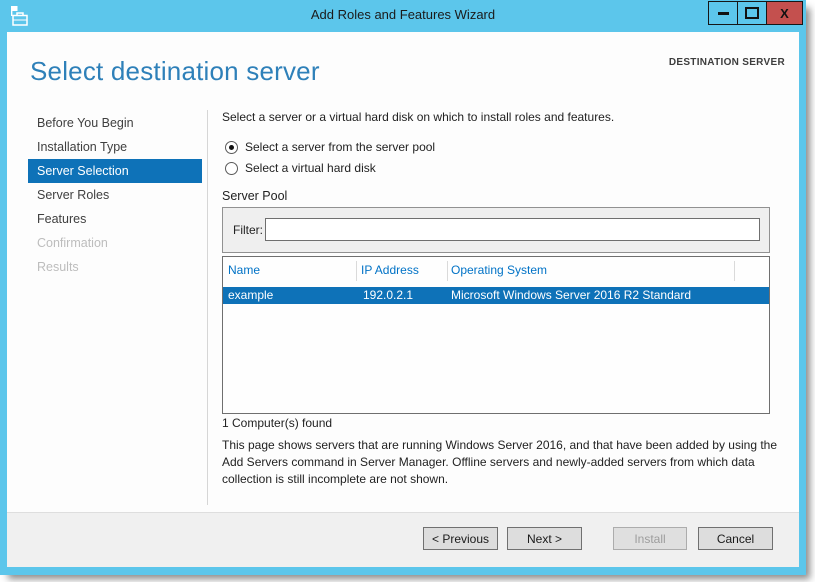  I want to click on column-header-operating-system: Operating System, so click(499, 270).